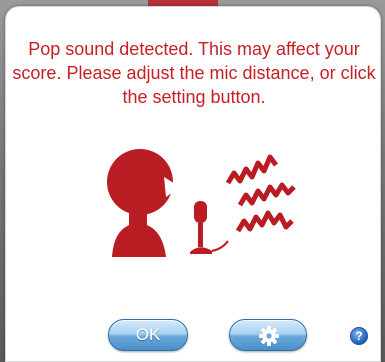 Image resolution: width=385 pixels, height=362 pixels. What do you see at coordinates (201, 250) in the screenshot?
I see `mic-base` at bounding box center [201, 250].